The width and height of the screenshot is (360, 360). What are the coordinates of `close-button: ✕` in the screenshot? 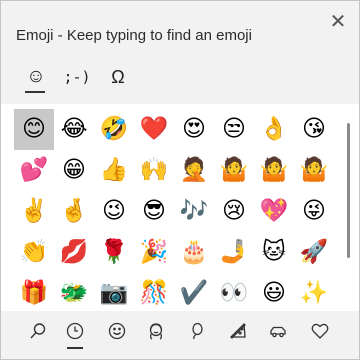 It's located at (338, 22).